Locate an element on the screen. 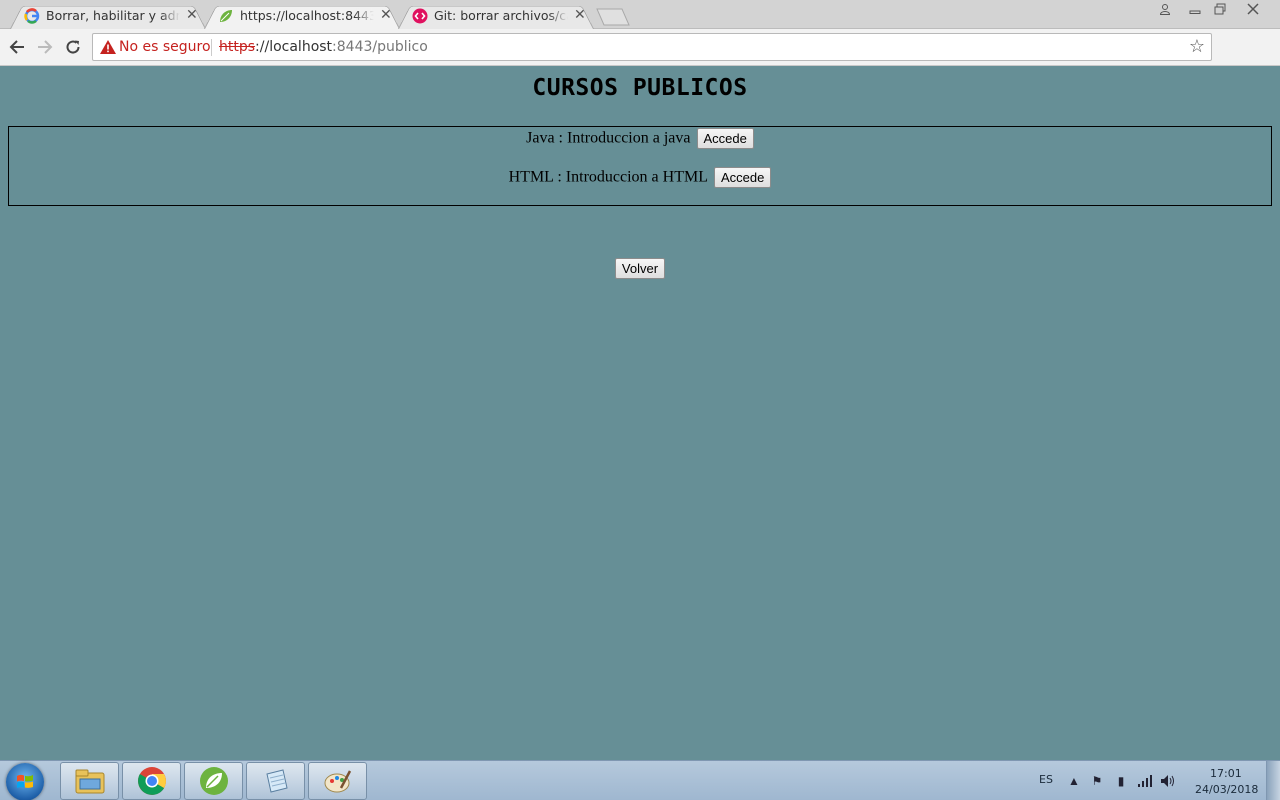  page-title: CURSOS PUBLICOS is located at coordinates (640, 88).